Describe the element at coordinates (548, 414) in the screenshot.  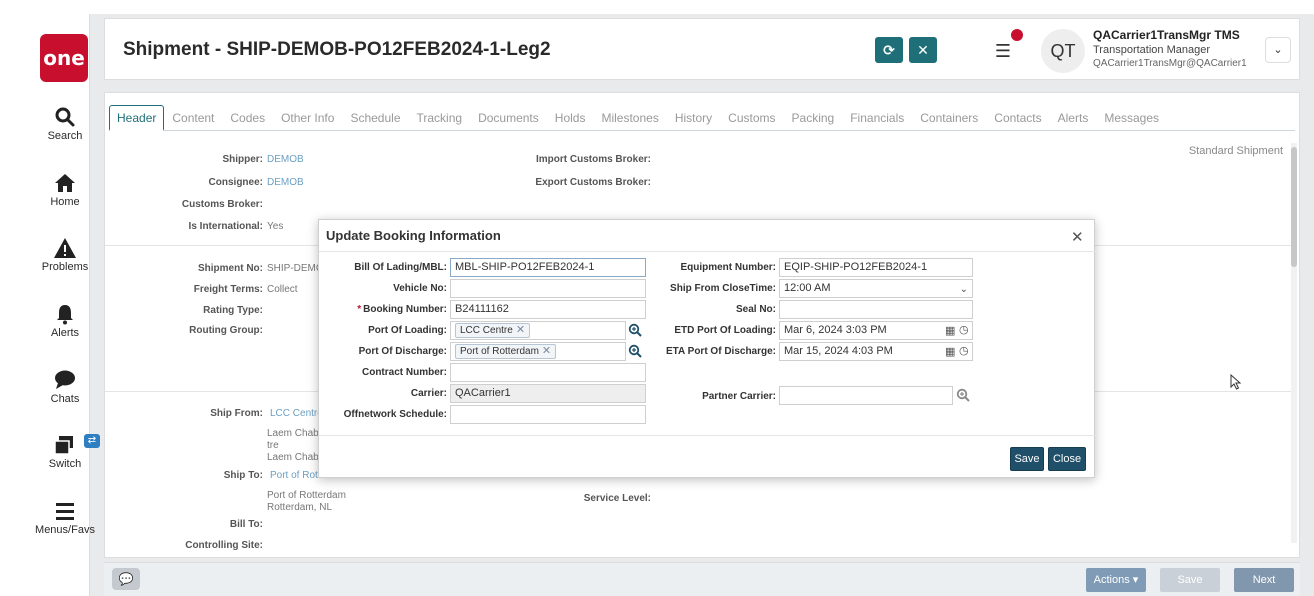
I see `offnetwork-input` at that location.